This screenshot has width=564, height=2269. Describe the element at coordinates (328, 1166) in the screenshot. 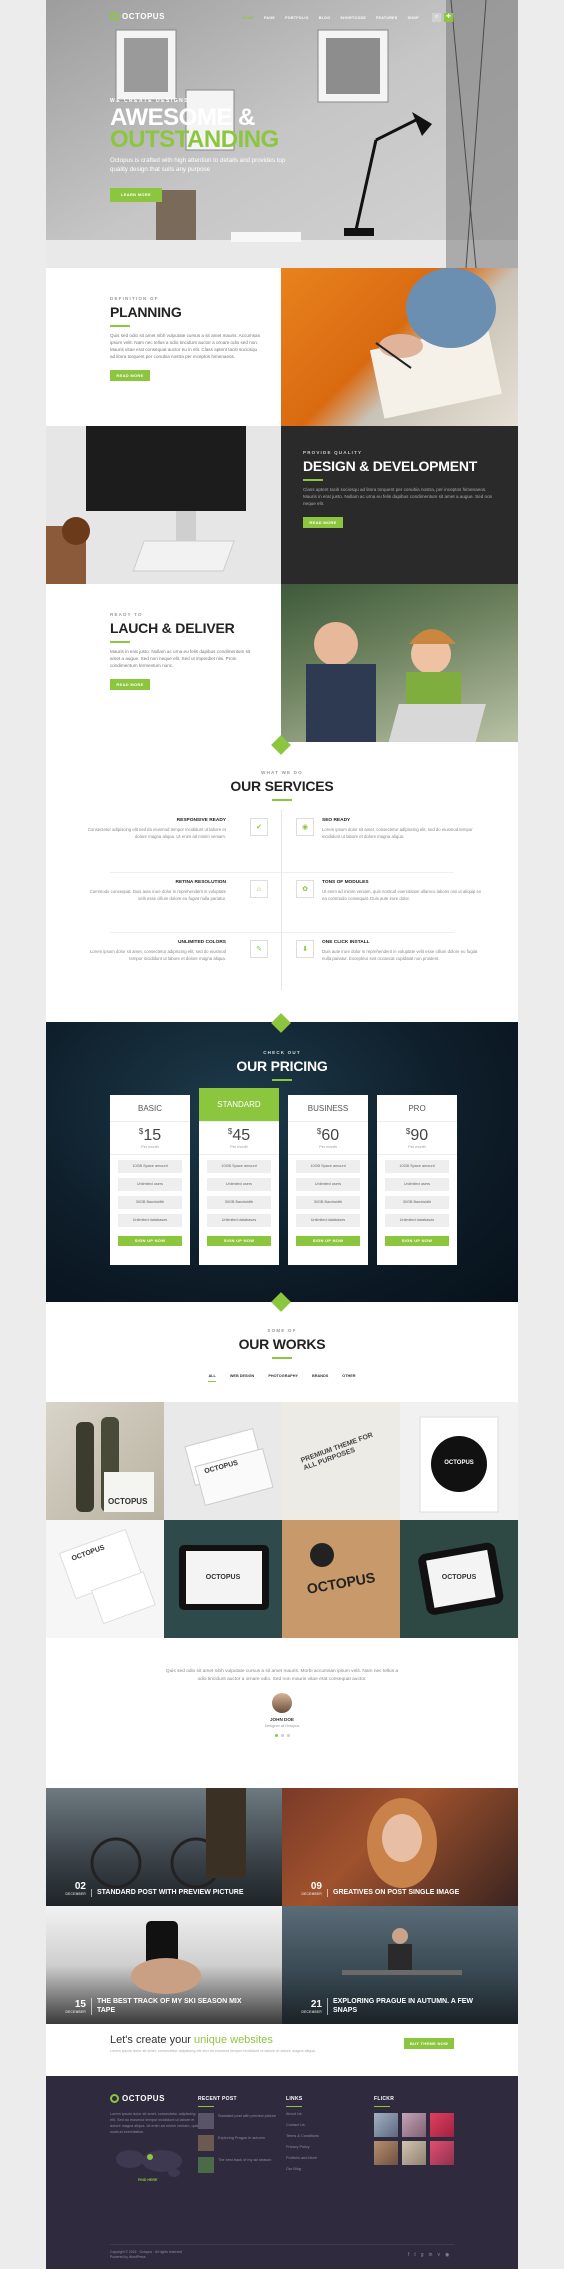

I see `plan-feature: 10GB Space amount` at that location.